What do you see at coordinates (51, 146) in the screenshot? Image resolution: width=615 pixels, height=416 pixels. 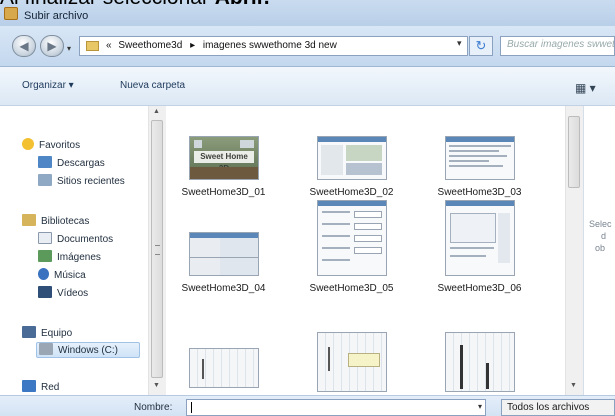 I see `nav-item-favoritos: Favoritos` at bounding box center [51, 146].